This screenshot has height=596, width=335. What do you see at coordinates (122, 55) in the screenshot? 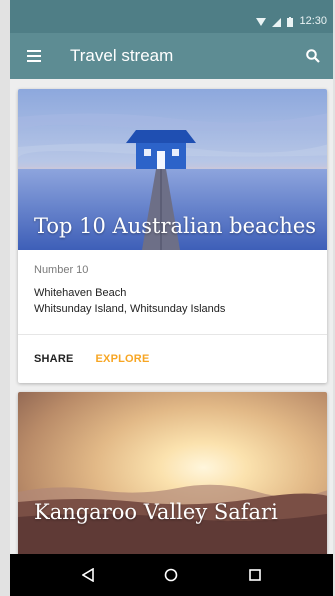
I see `app-title: Travel stream` at bounding box center [122, 55].